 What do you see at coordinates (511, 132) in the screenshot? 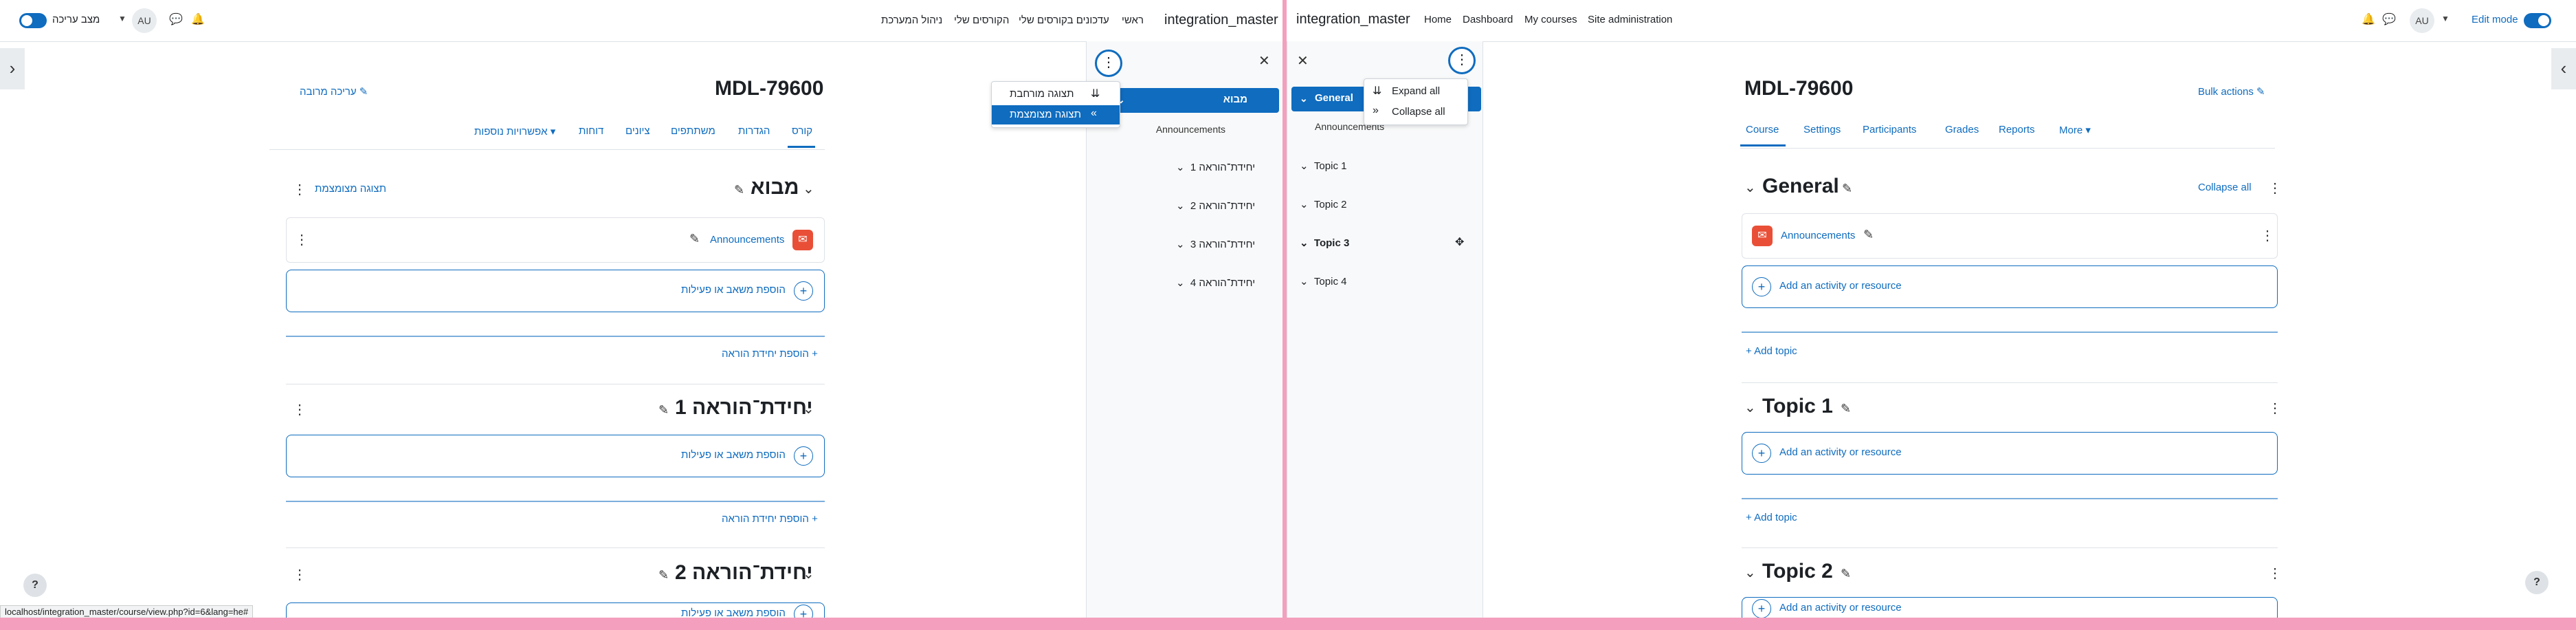
I see `tab-more-label: אפשרויות נוספות` at bounding box center [511, 132].